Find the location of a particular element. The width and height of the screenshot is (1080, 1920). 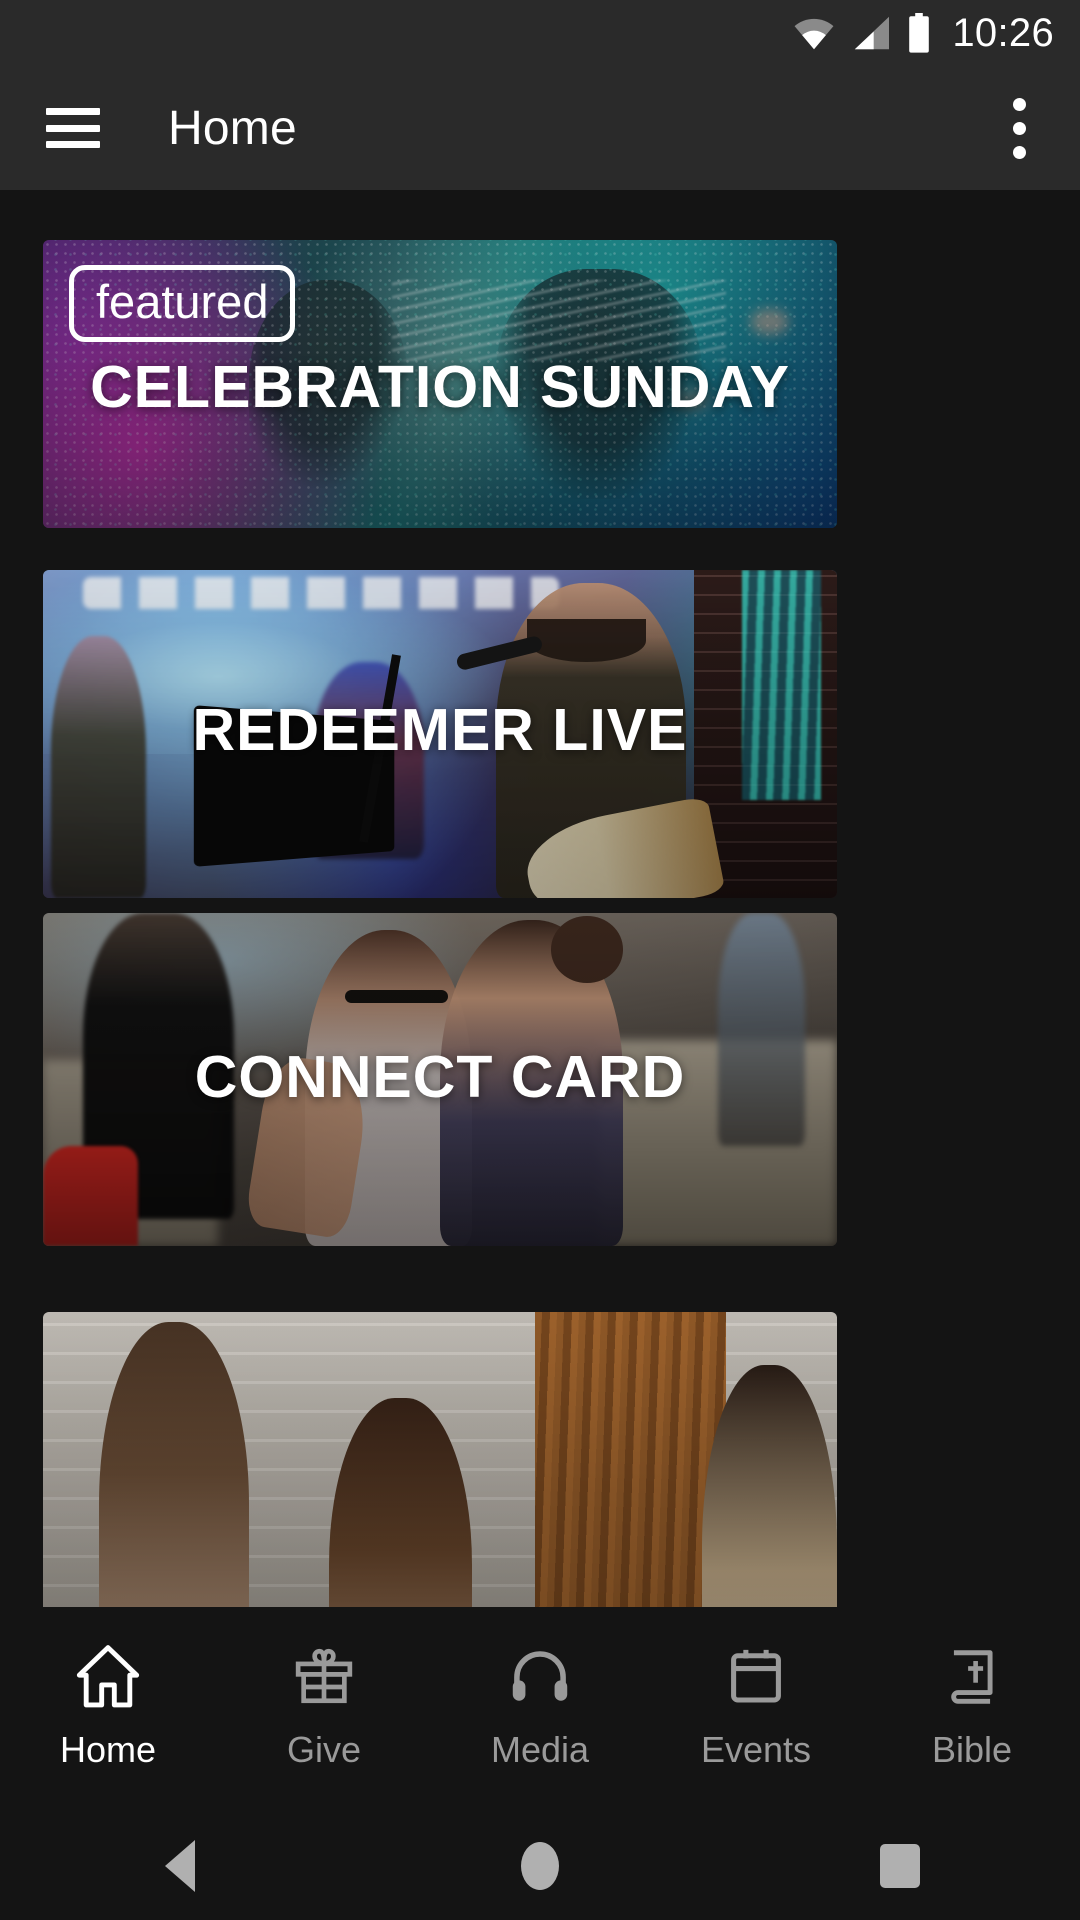

card-title: CELEBRATION SUNDAY is located at coordinates (440, 387).